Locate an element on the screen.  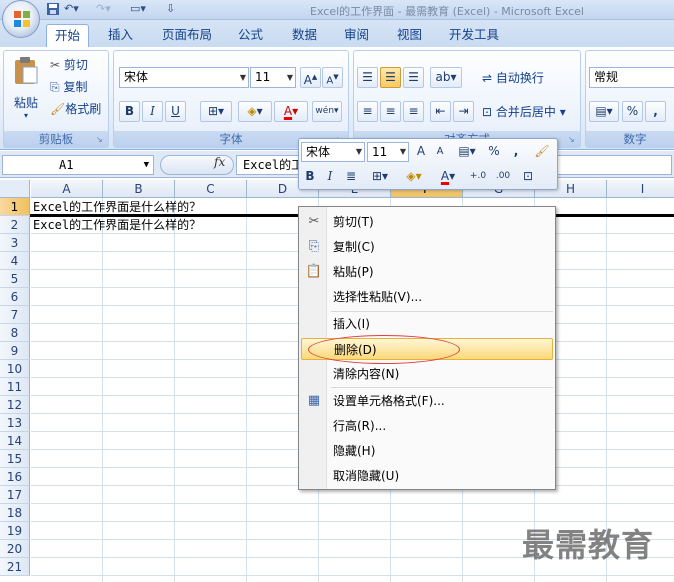
row-header-15: 15 is located at coordinates (15, 459).